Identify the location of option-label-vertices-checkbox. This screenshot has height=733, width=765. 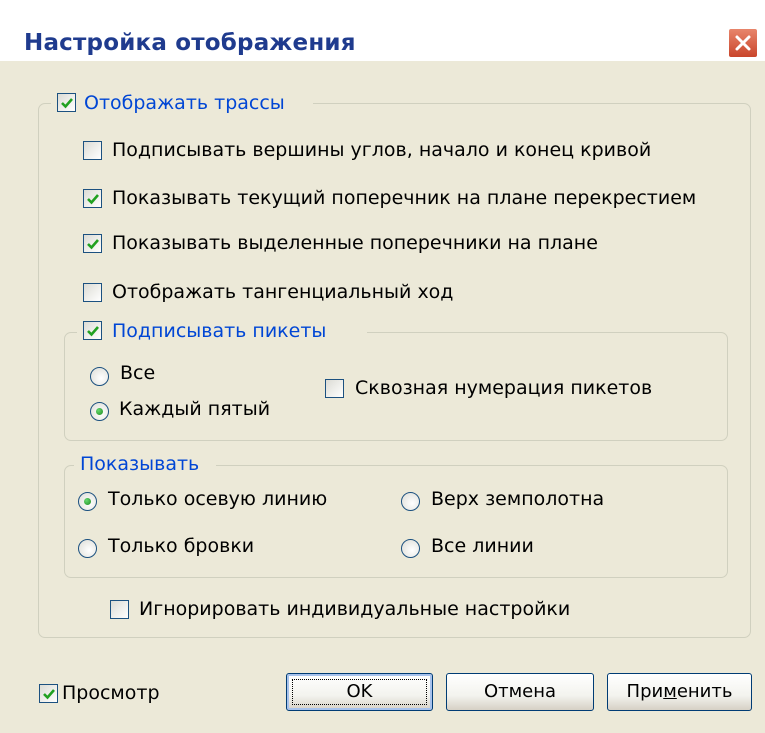
(92, 150).